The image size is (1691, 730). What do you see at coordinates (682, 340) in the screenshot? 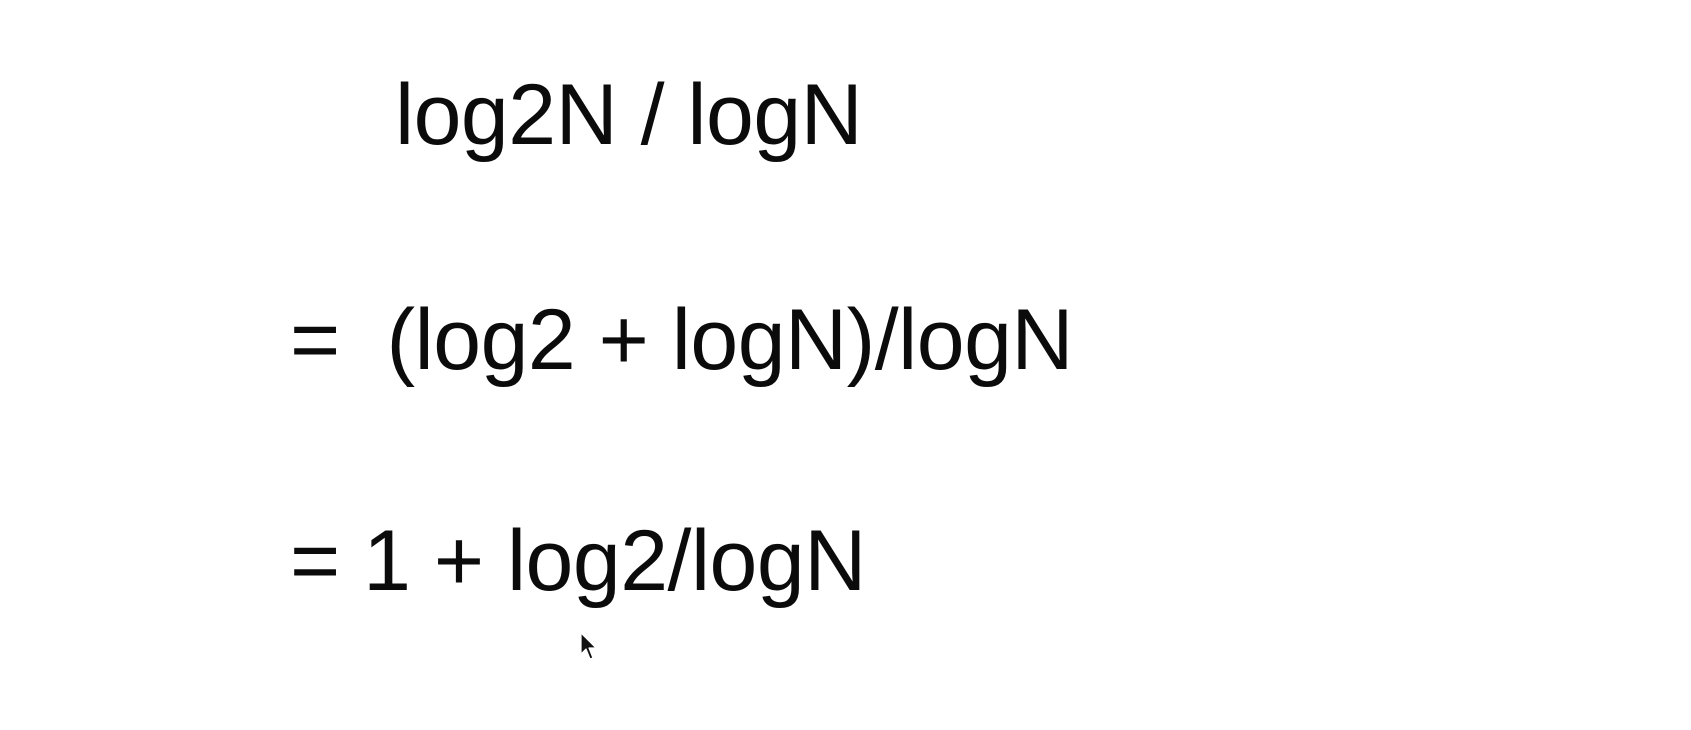
I see `equation-line-2: = (log2 + logN)/logN` at bounding box center [682, 340].